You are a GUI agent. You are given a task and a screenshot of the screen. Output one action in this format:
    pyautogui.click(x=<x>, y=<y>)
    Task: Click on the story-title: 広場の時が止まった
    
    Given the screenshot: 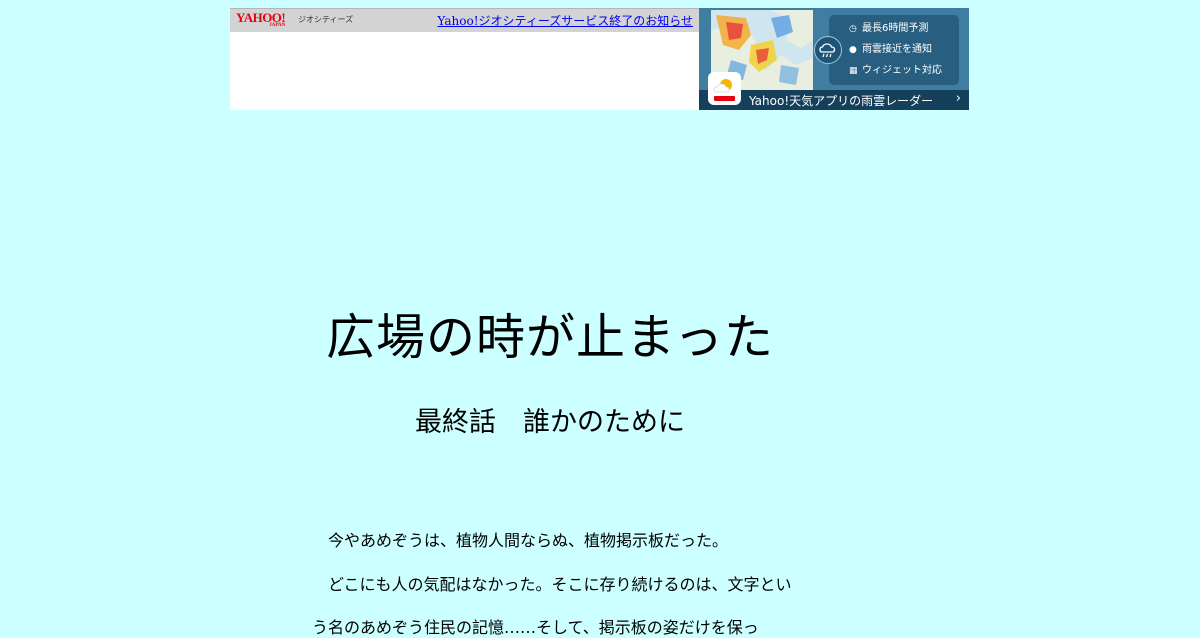 What is the action you would take?
    pyautogui.click(x=550, y=337)
    